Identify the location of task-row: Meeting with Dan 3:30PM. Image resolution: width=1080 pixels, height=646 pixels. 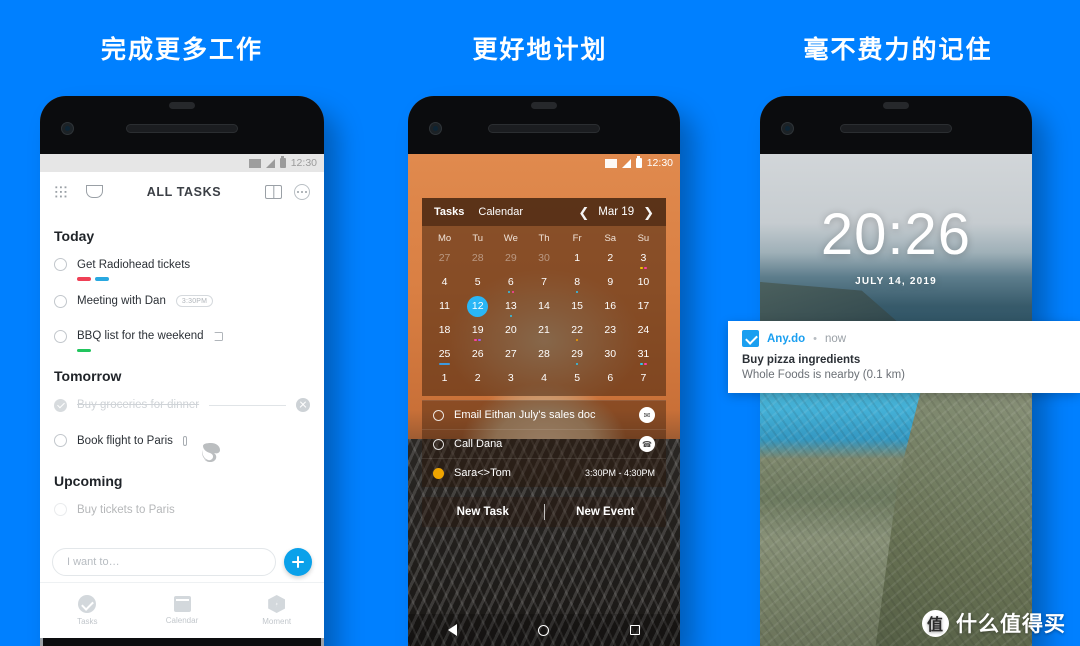
(182, 301).